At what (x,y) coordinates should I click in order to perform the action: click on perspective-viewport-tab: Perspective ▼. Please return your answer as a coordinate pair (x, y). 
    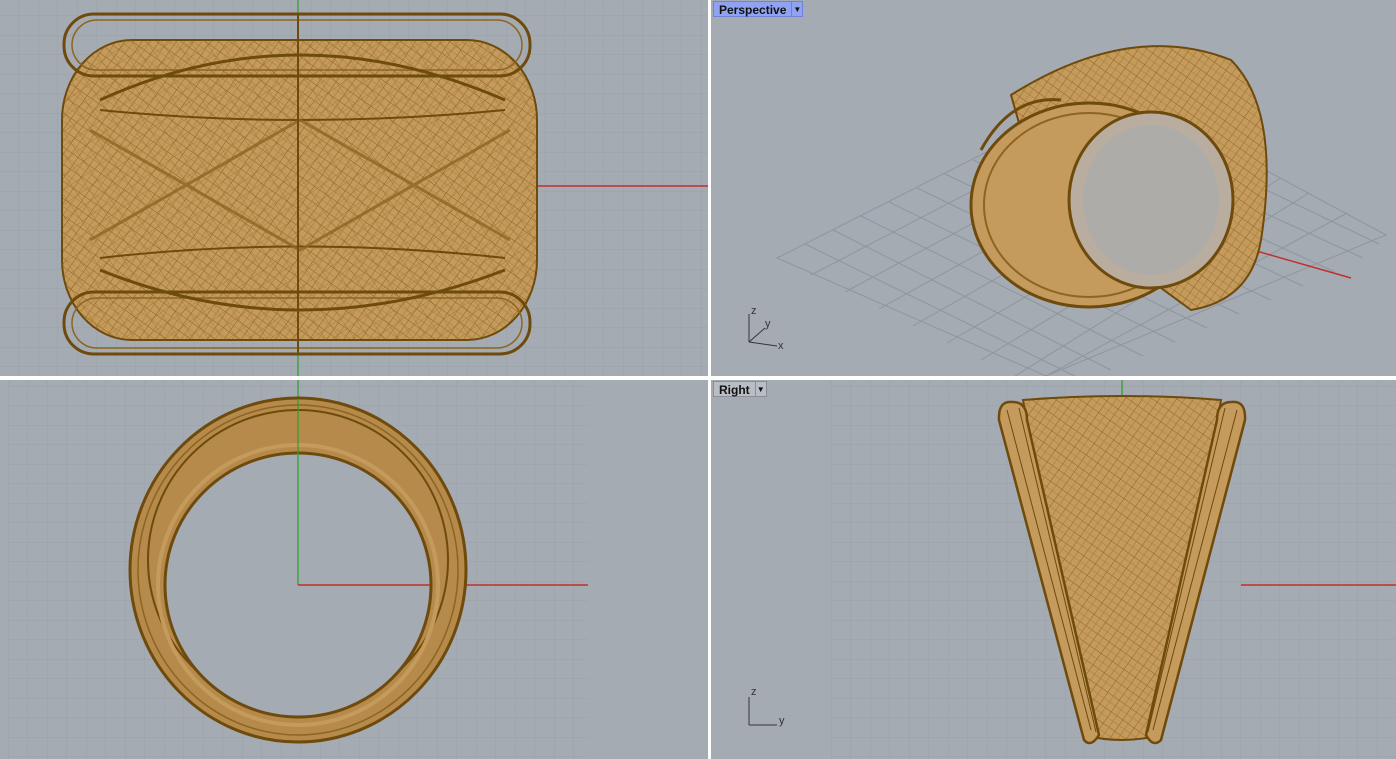
    Looking at the image, I should click on (758, 9).